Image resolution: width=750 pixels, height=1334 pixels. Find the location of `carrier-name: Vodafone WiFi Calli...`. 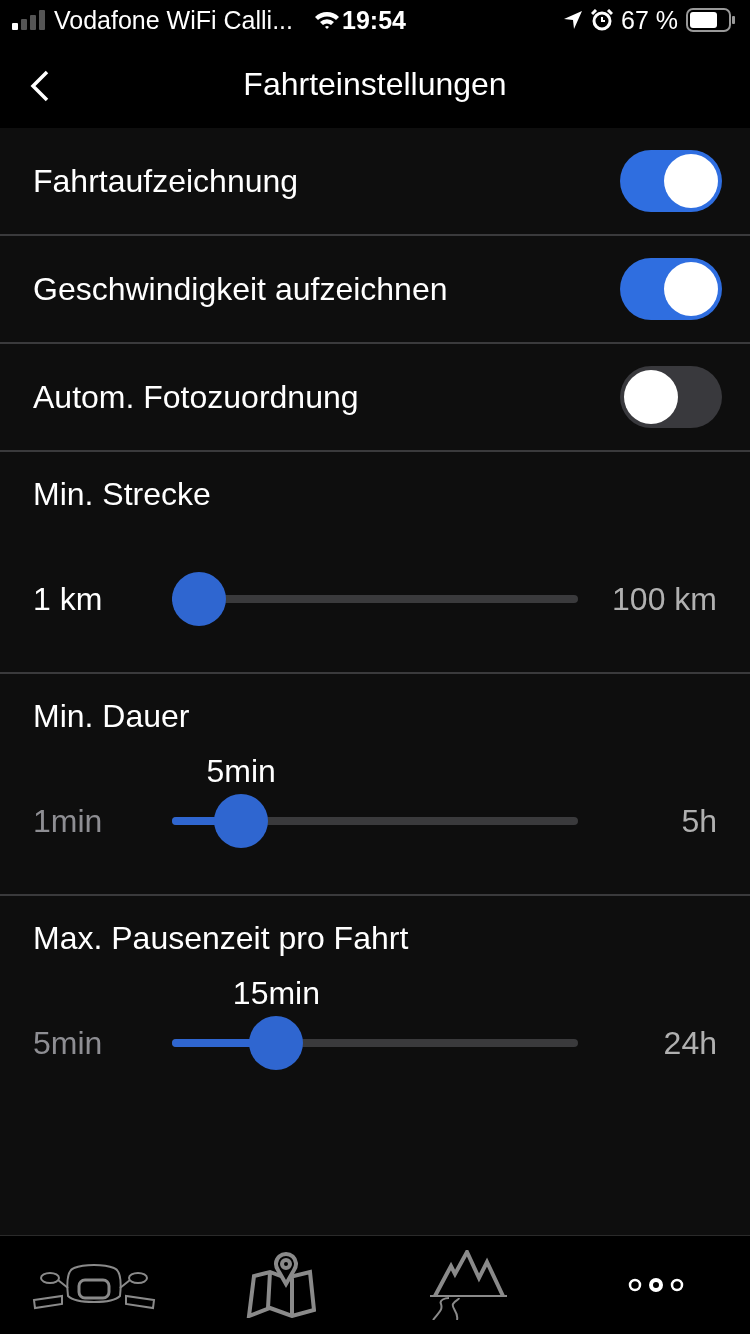

carrier-name: Vodafone WiFi Calli... is located at coordinates (173, 20).